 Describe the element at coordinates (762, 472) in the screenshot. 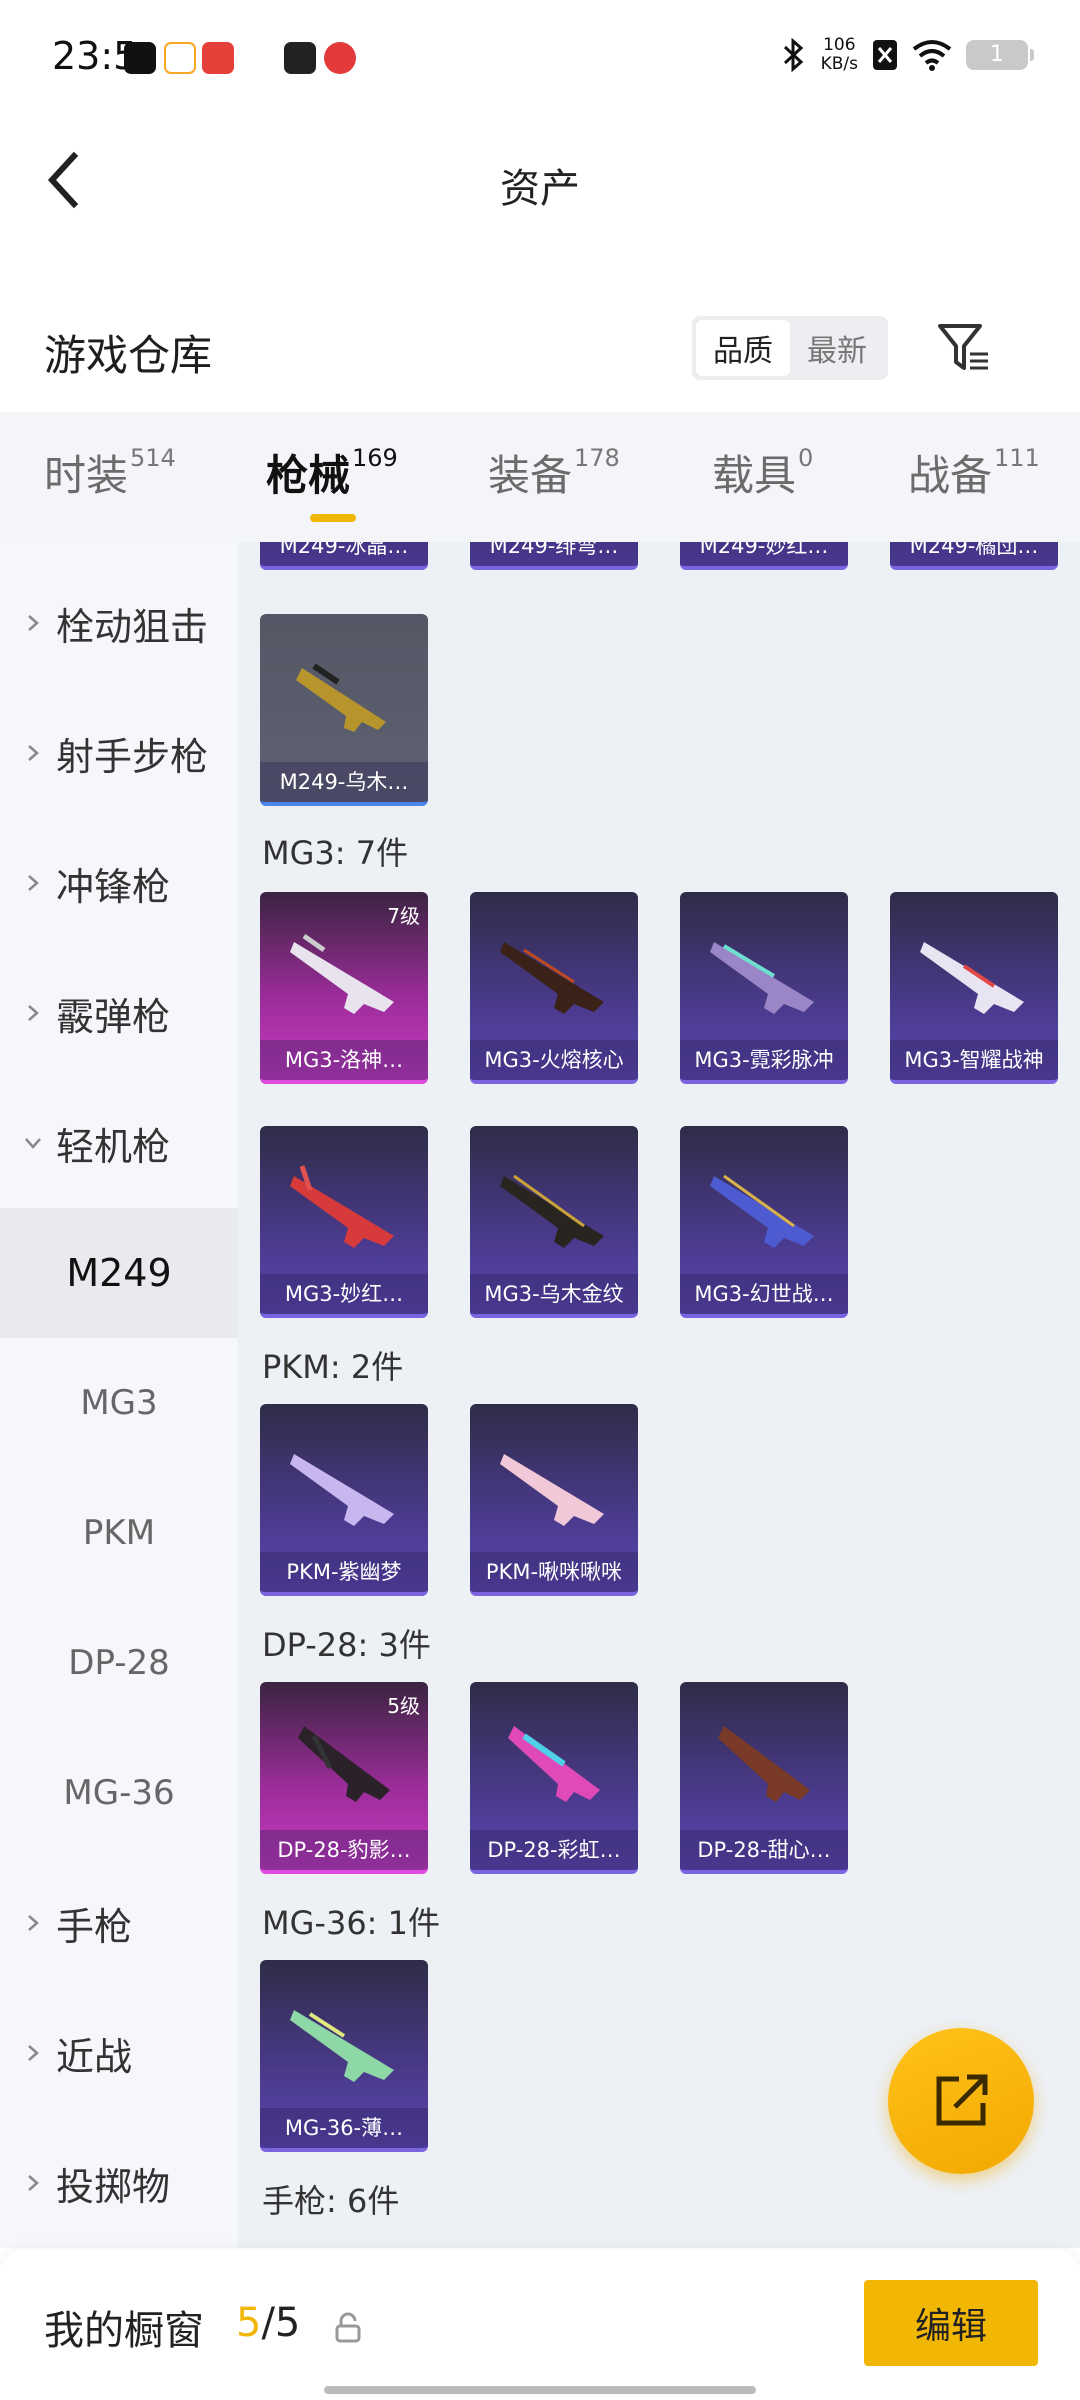

I see `tab-vehicles: 载具0` at that location.